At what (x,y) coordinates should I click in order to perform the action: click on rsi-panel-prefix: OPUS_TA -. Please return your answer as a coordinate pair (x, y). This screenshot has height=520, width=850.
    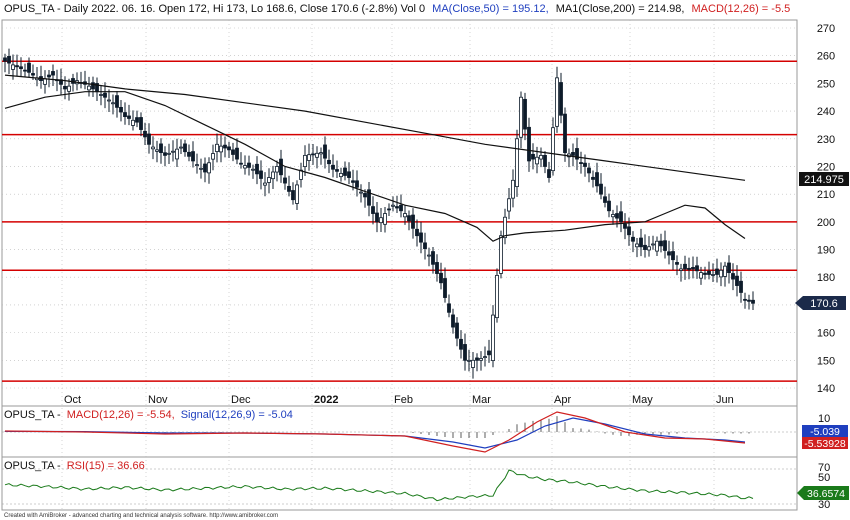
    Looking at the image, I should click on (32, 466).